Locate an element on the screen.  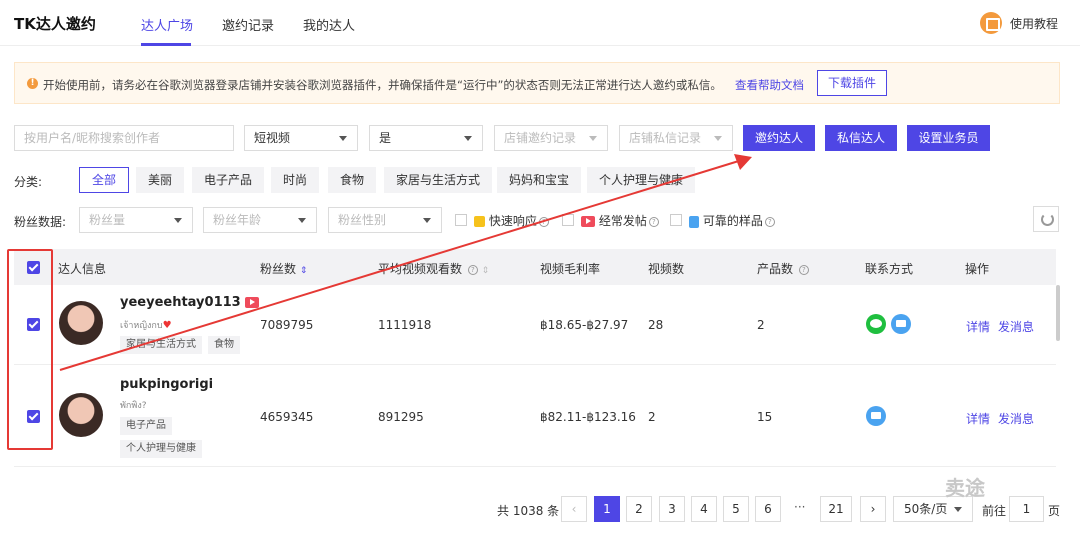
watermark: 卖途 is located at coordinates (965, 488).